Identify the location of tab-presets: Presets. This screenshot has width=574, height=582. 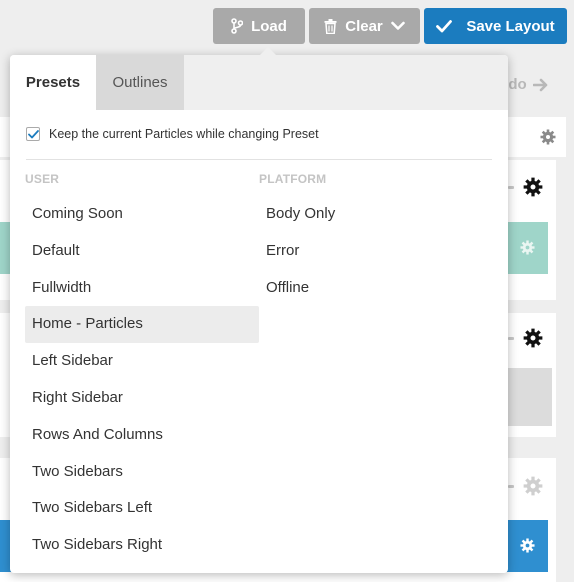
(53, 82).